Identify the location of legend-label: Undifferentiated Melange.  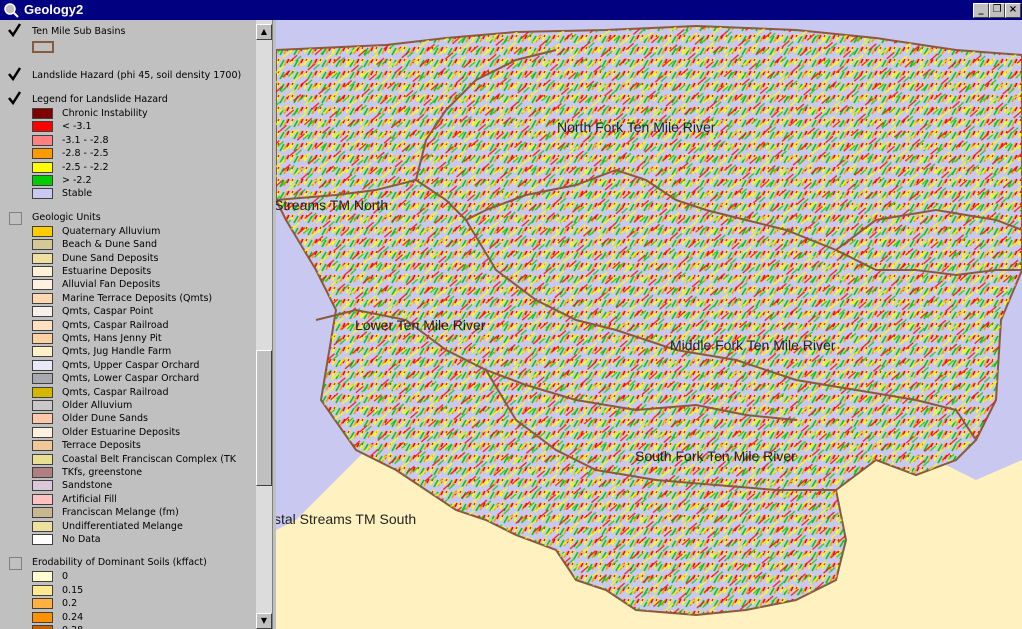
(122, 526).